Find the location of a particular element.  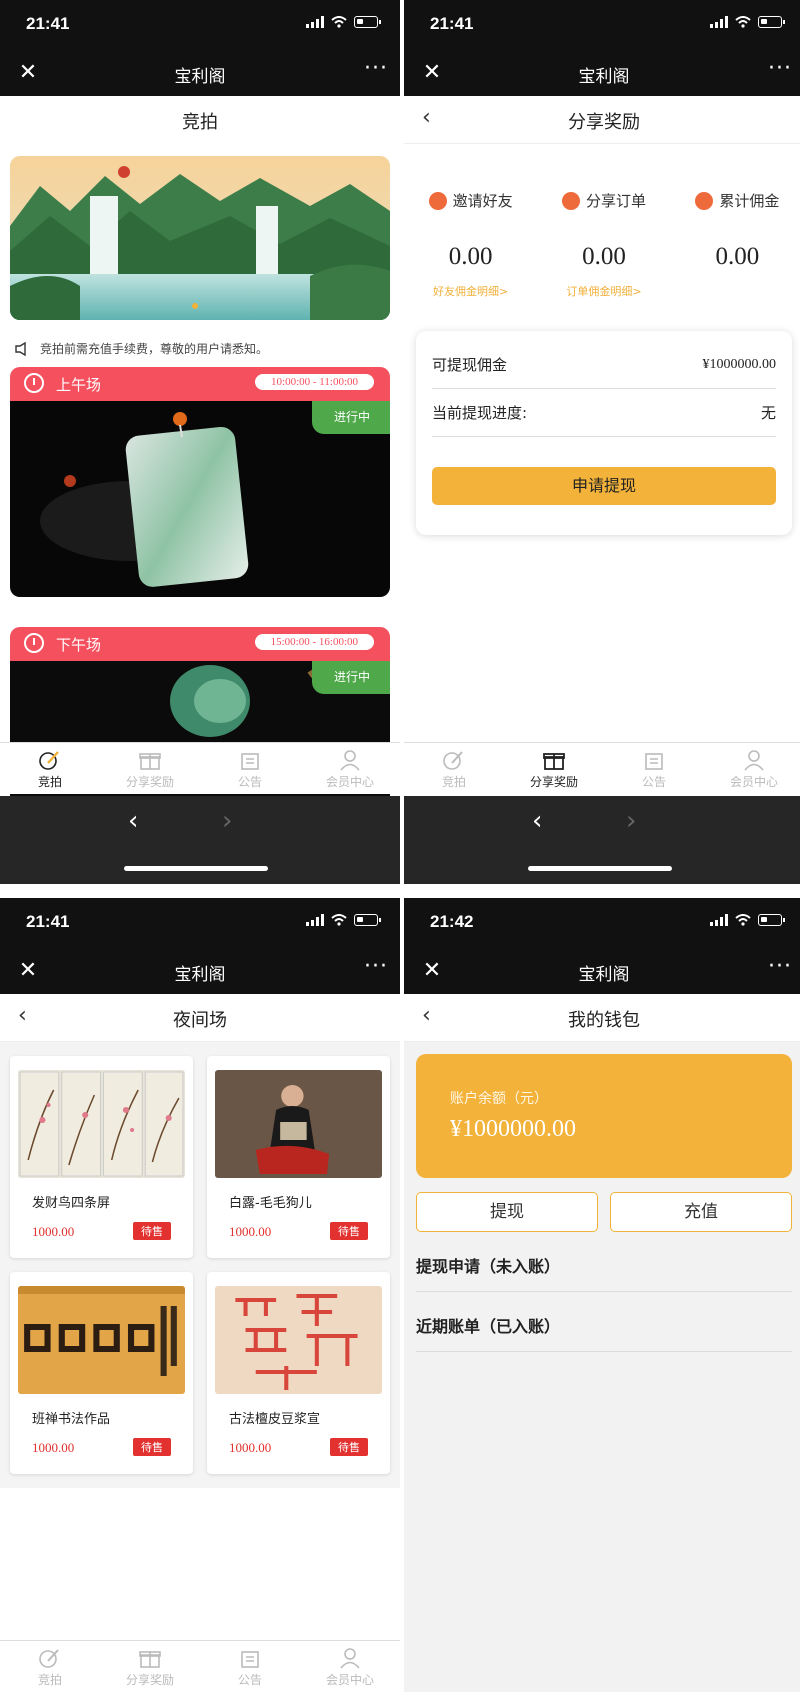

session-card-morning: 上午场 10:00:00 - 11:00:00 进行中 is located at coordinates (200, 482).